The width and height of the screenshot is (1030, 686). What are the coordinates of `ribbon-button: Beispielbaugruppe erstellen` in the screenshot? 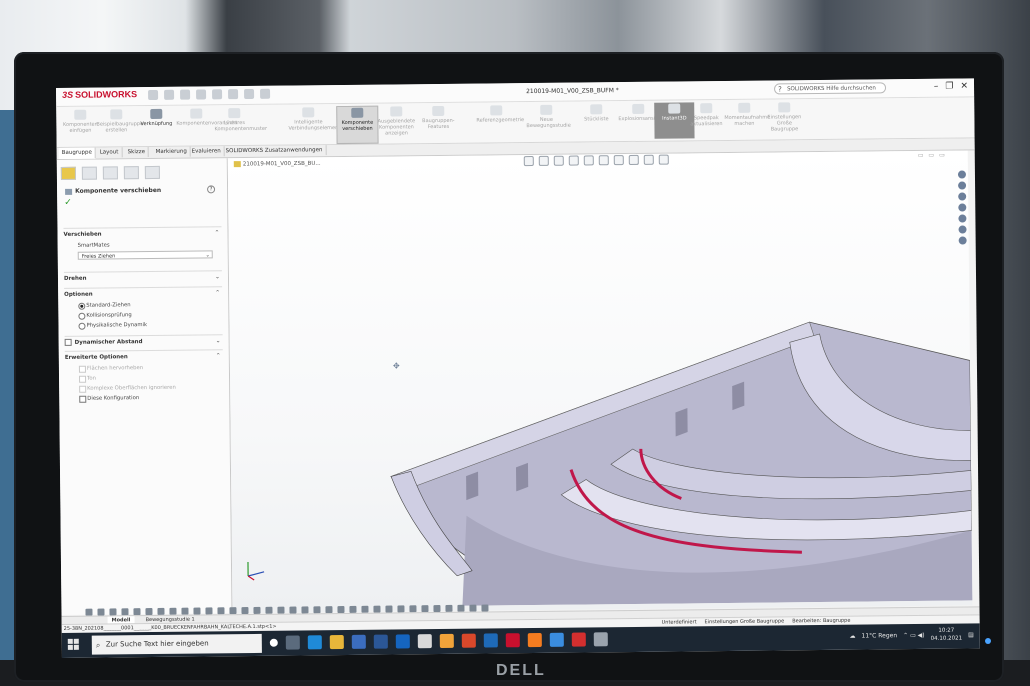 It's located at (119, 126).